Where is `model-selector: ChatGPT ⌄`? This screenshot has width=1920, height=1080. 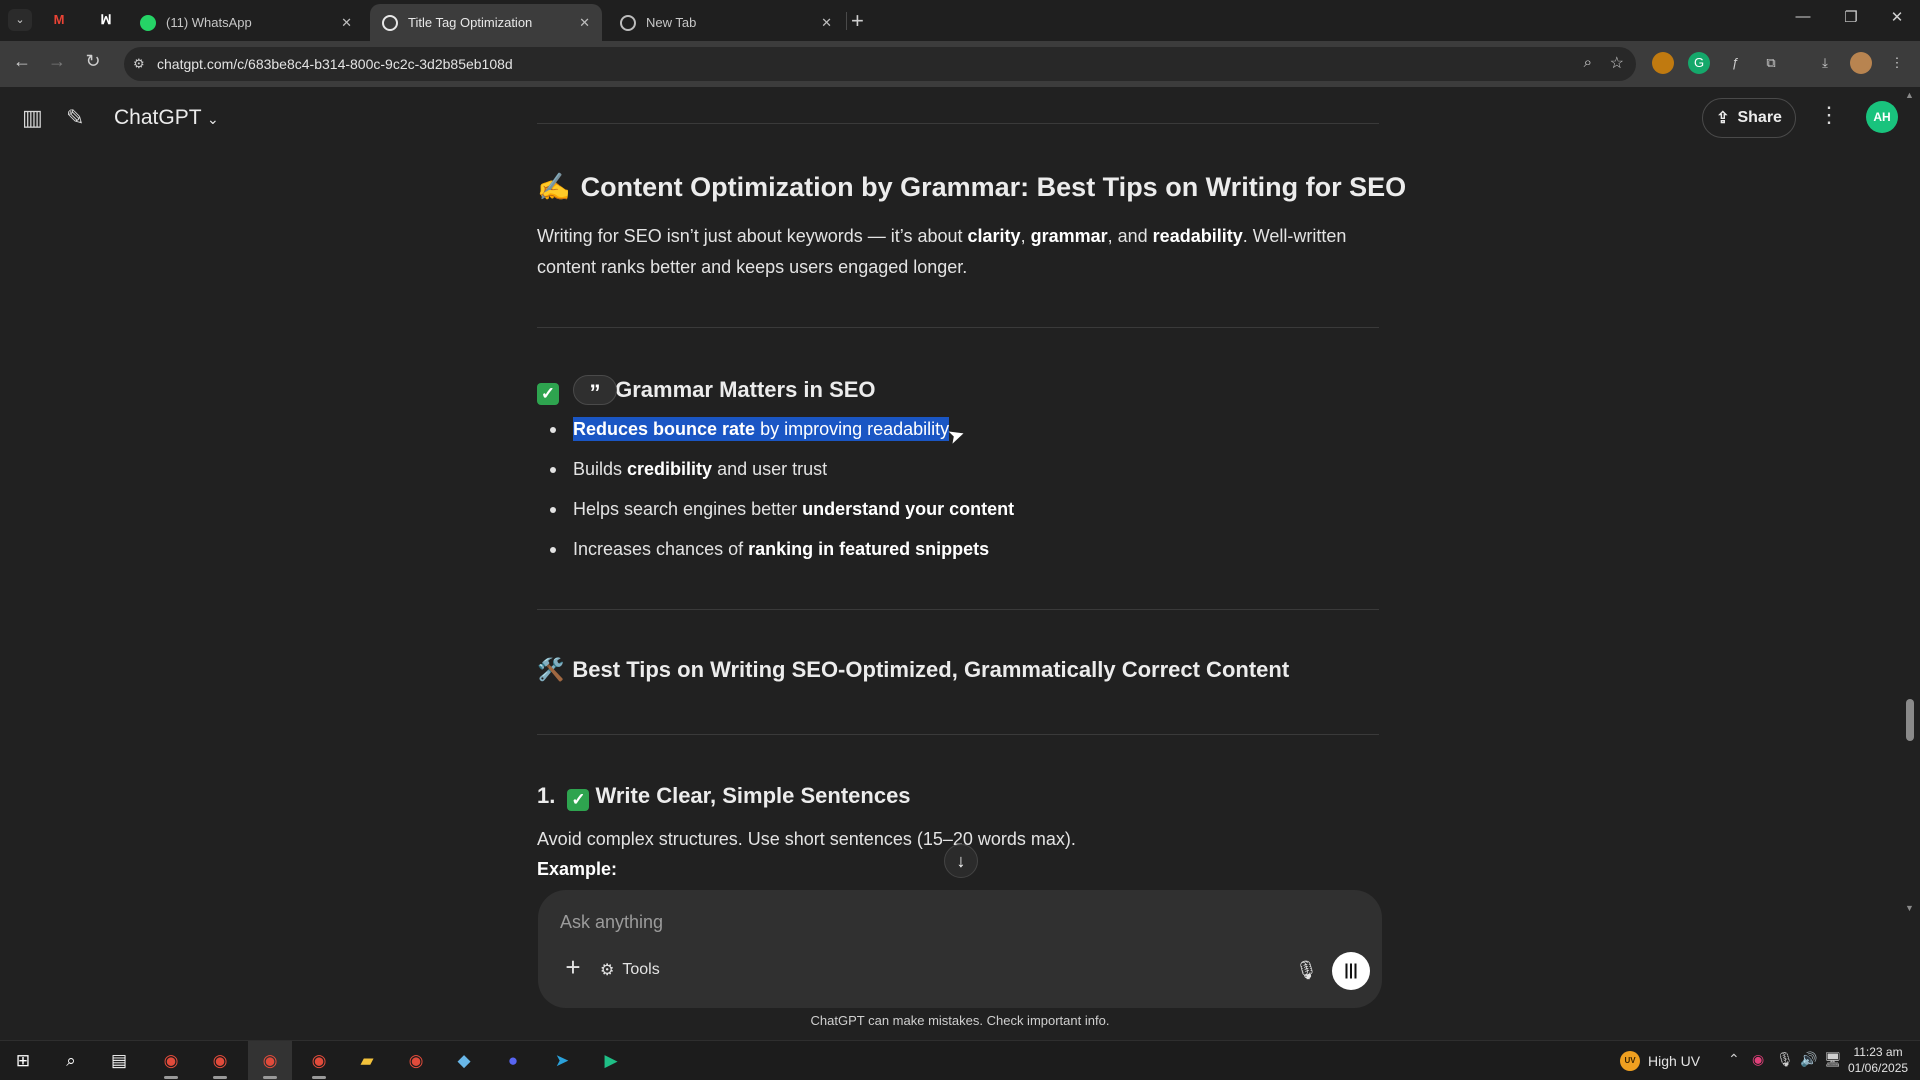 model-selector: ChatGPT ⌄ is located at coordinates (166, 118).